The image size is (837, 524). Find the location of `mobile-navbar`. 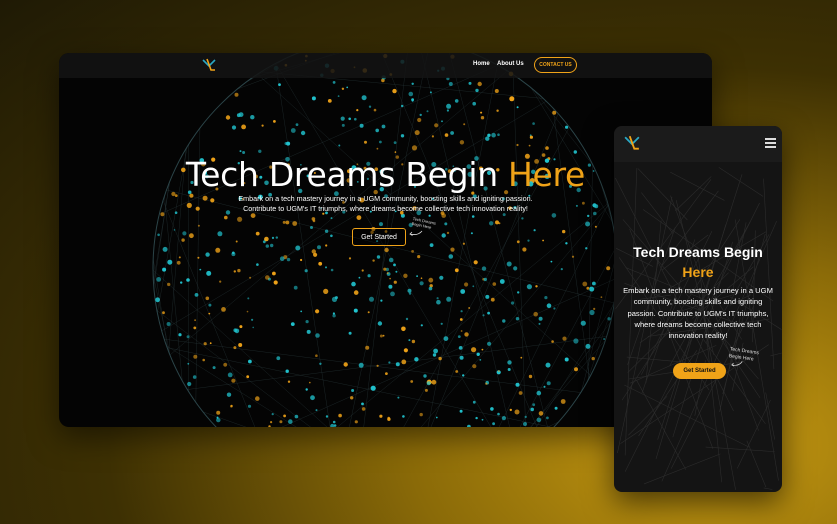

mobile-navbar is located at coordinates (698, 144).